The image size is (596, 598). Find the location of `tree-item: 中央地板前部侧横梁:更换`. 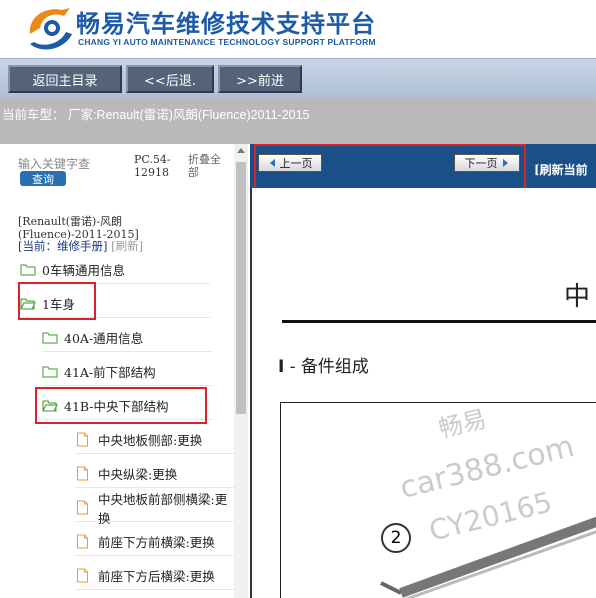

tree-item: 中央地板前部侧横梁:更换 is located at coordinates (156, 509).